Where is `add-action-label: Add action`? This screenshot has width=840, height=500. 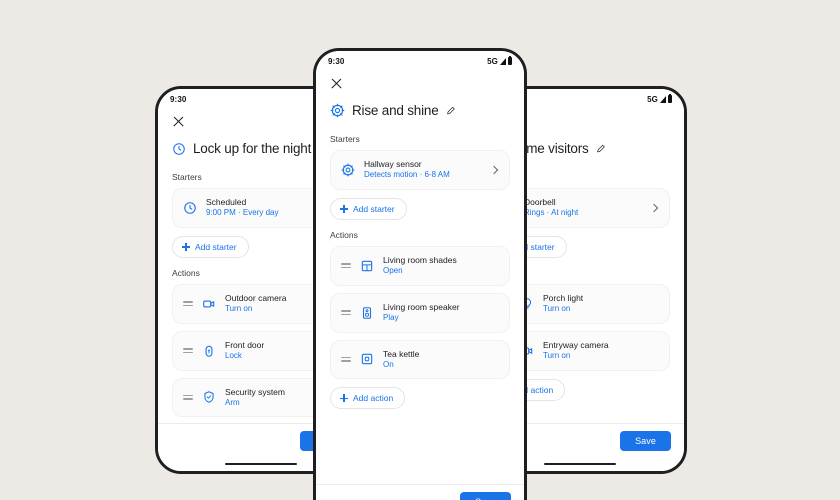
add-action-label: Add action is located at coordinates (373, 398).